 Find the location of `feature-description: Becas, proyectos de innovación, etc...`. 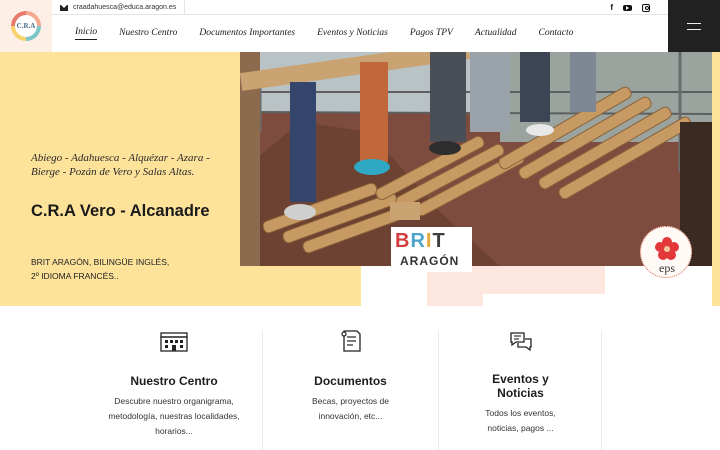

feature-description: Becas, proyectos de innovación, etc... is located at coordinates (350, 409).